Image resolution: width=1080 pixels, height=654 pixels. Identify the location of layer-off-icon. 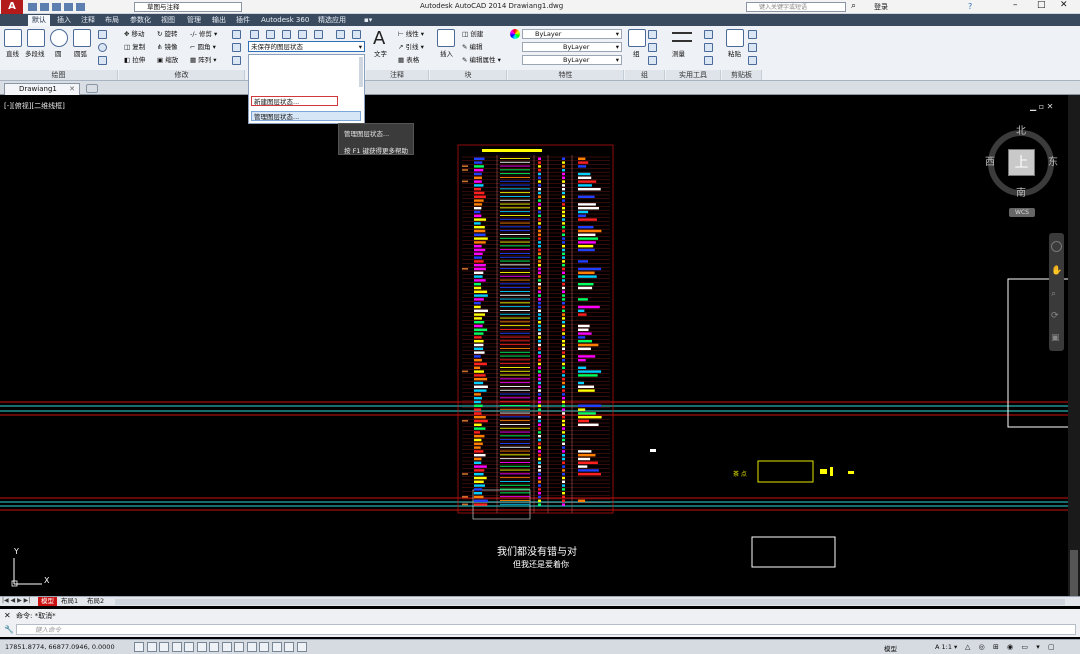
(270, 34).